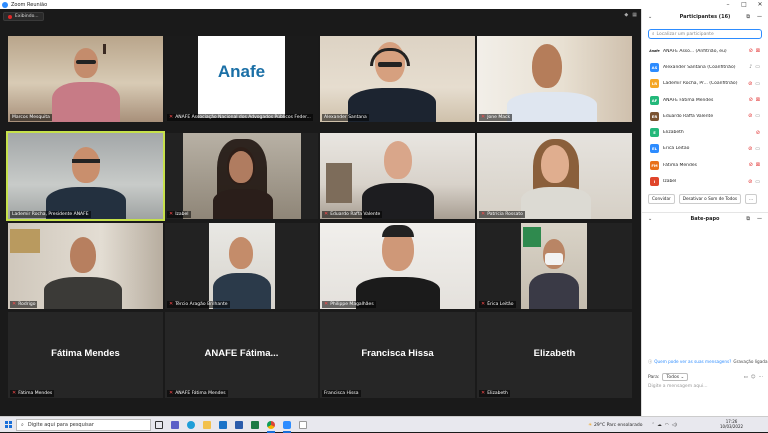  I want to click on clock: 17:26 10/03/2022, so click(731, 424).